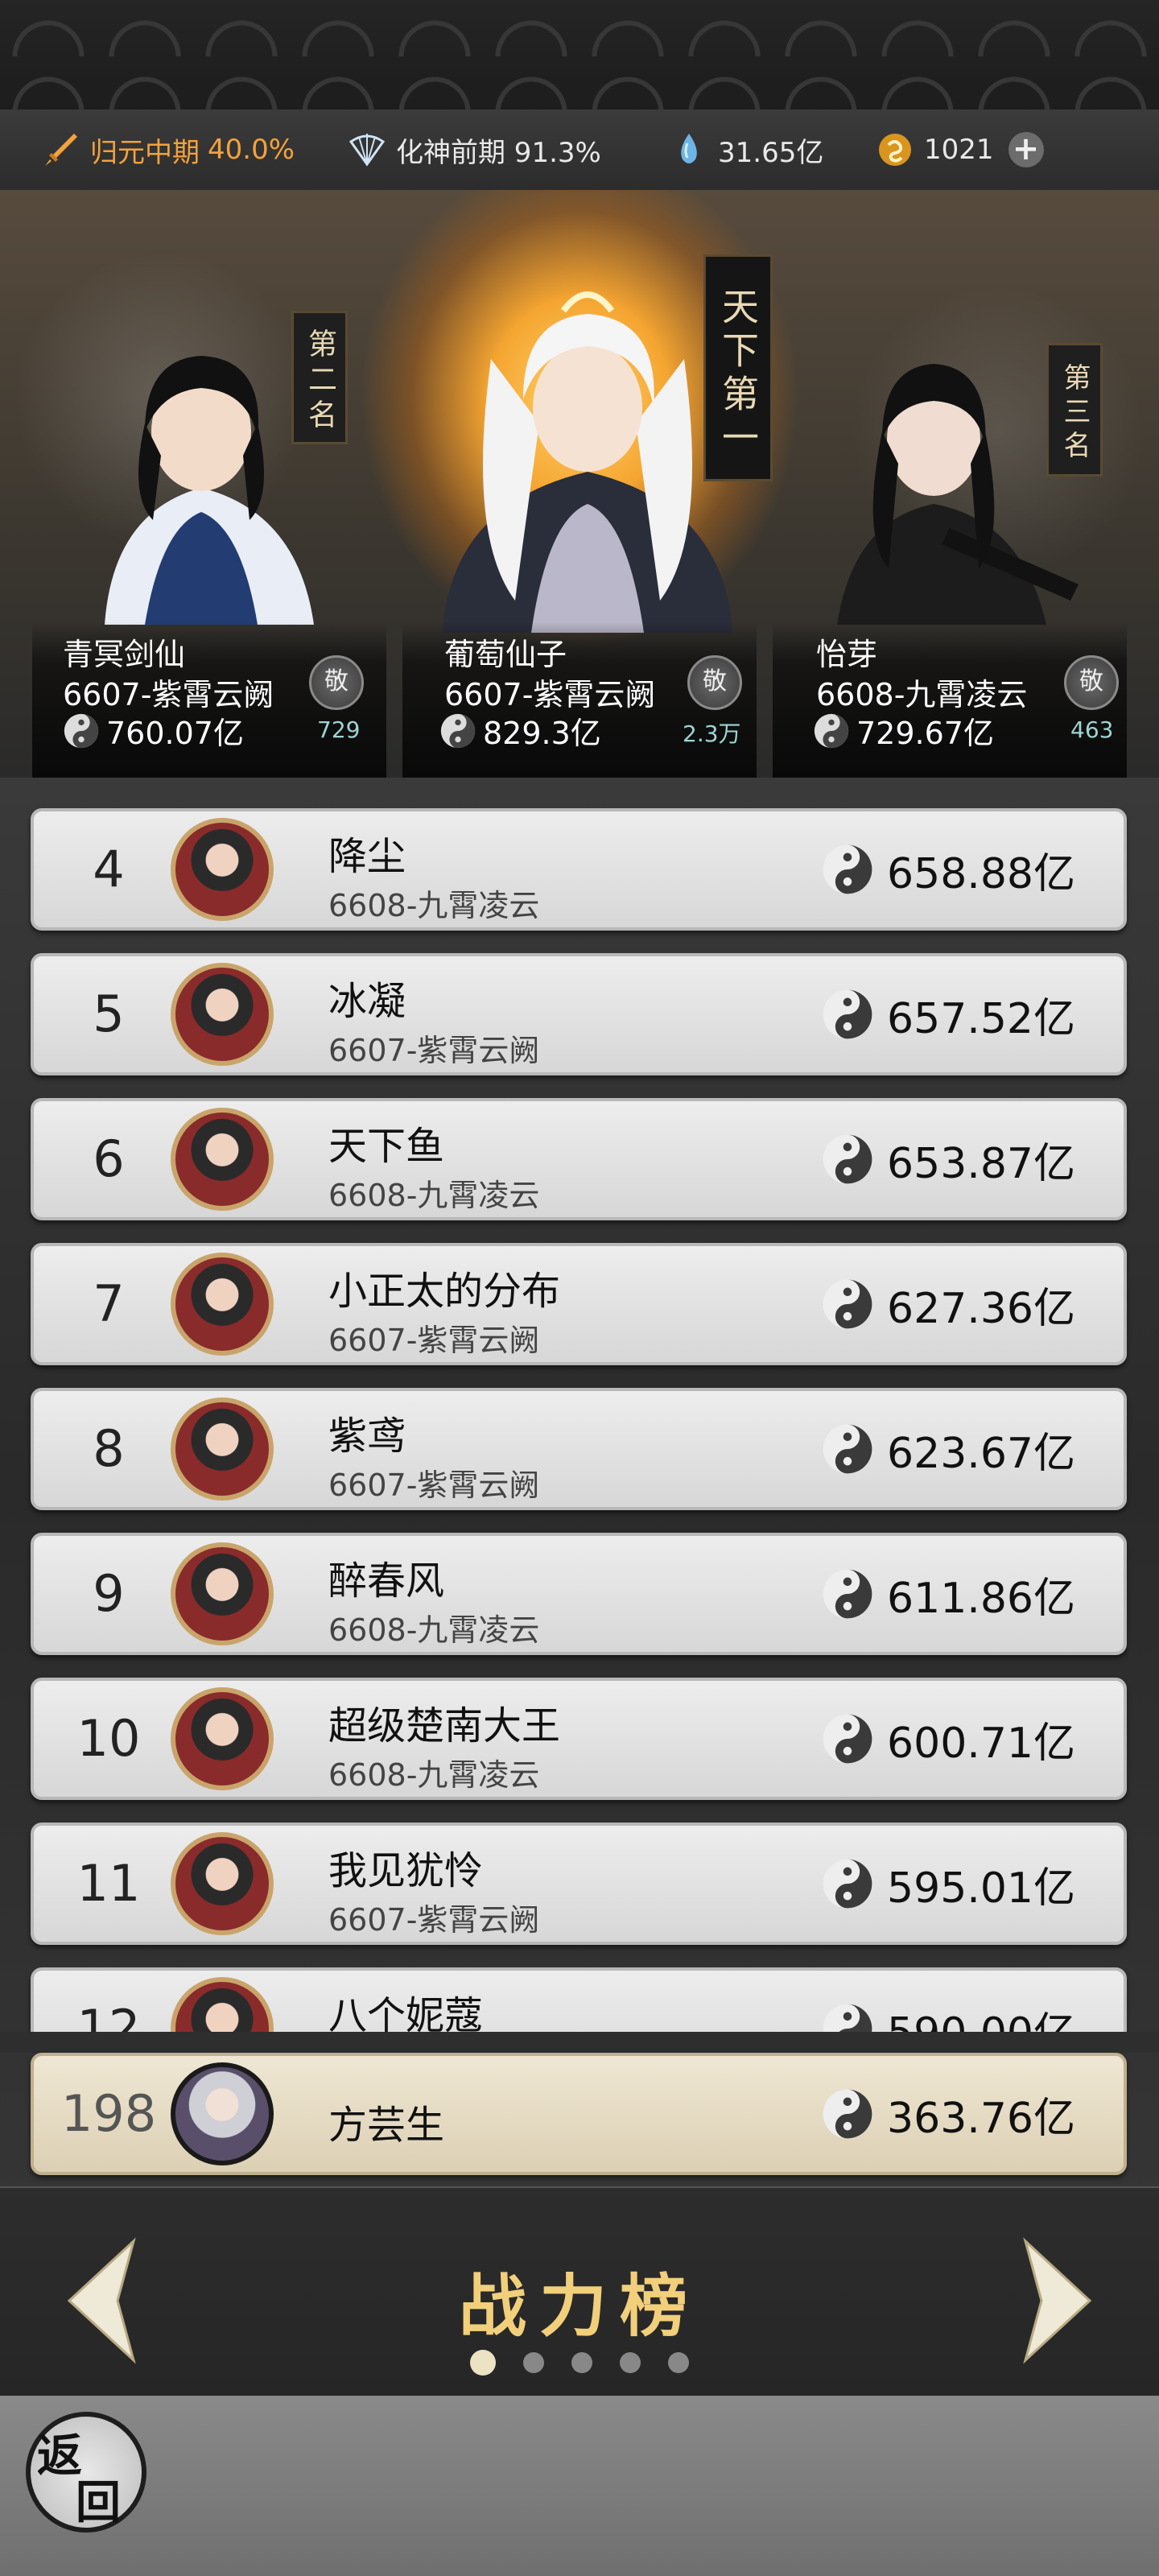  Describe the element at coordinates (771, 152) in the screenshot. I see `spirit-stones-amount: 31.65亿` at that location.